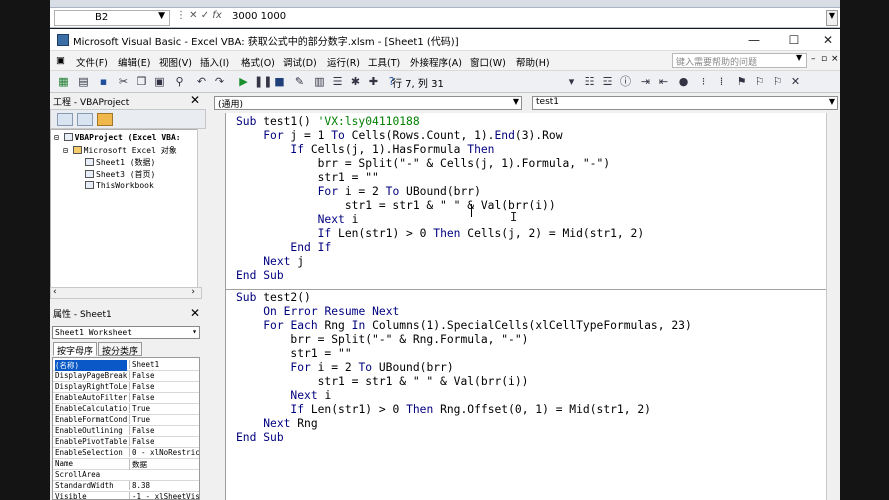 This screenshot has height=500, width=889. Describe the element at coordinates (777, 81) in the screenshot. I see `prev-bookmark-icon: ⚐` at that location.